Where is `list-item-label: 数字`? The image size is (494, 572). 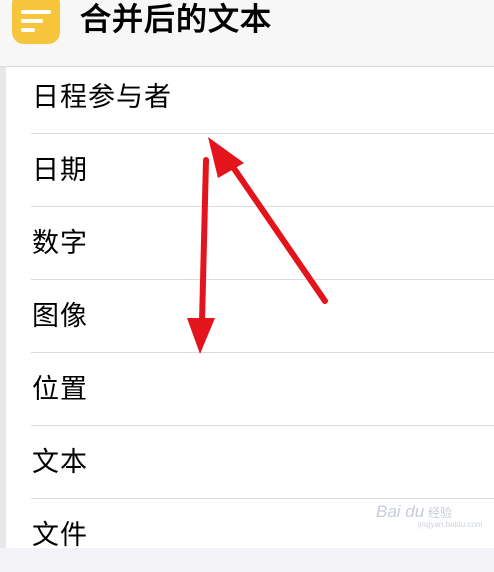 list-item-label: 数字 is located at coordinates (60, 243).